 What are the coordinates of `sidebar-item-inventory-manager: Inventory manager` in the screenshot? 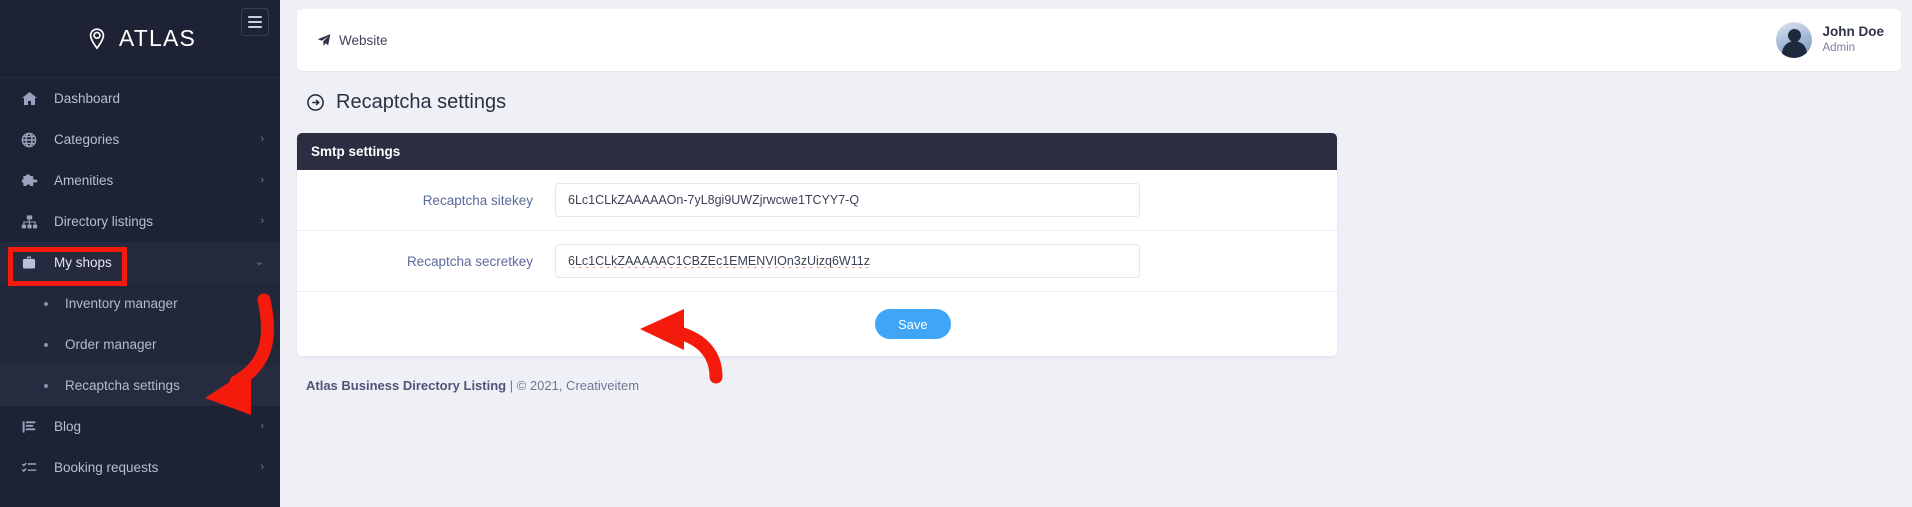 It's located at (140, 303).